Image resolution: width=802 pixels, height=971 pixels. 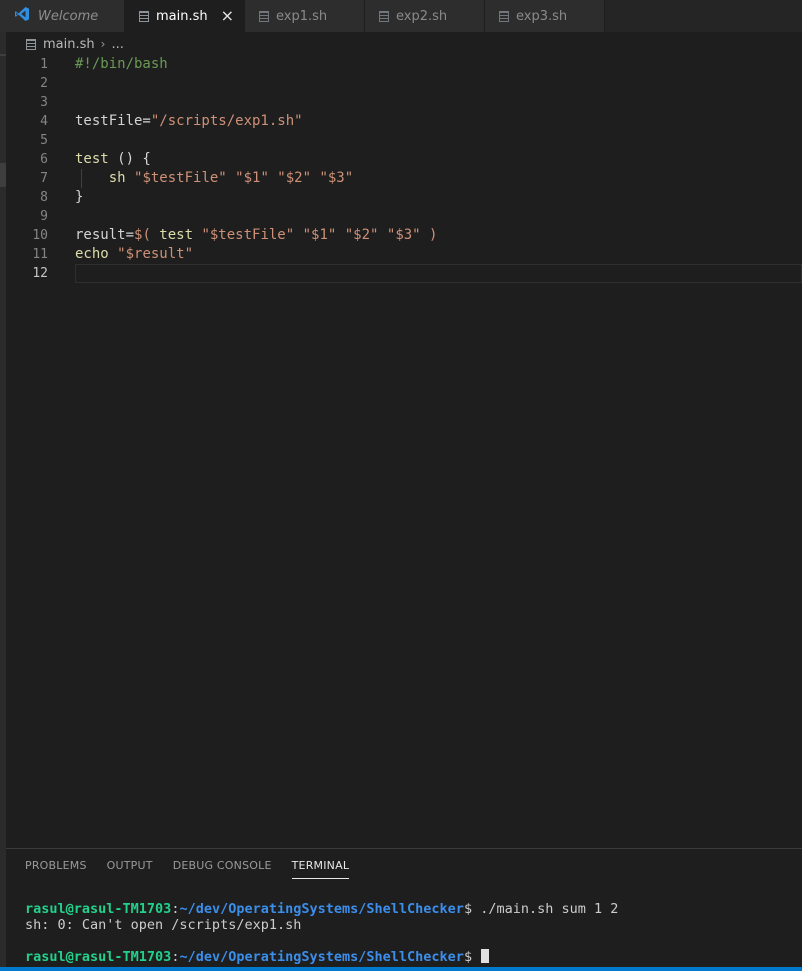 I want to click on tab-exp2-sh: exp2.sh, so click(x=425, y=16).